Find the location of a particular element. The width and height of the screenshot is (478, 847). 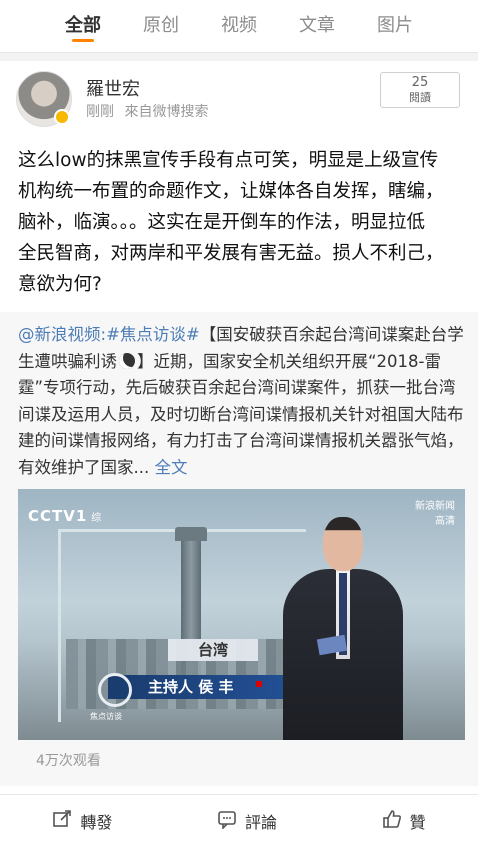

post-text-line: 意欲为何? is located at coordinates (60, 284).